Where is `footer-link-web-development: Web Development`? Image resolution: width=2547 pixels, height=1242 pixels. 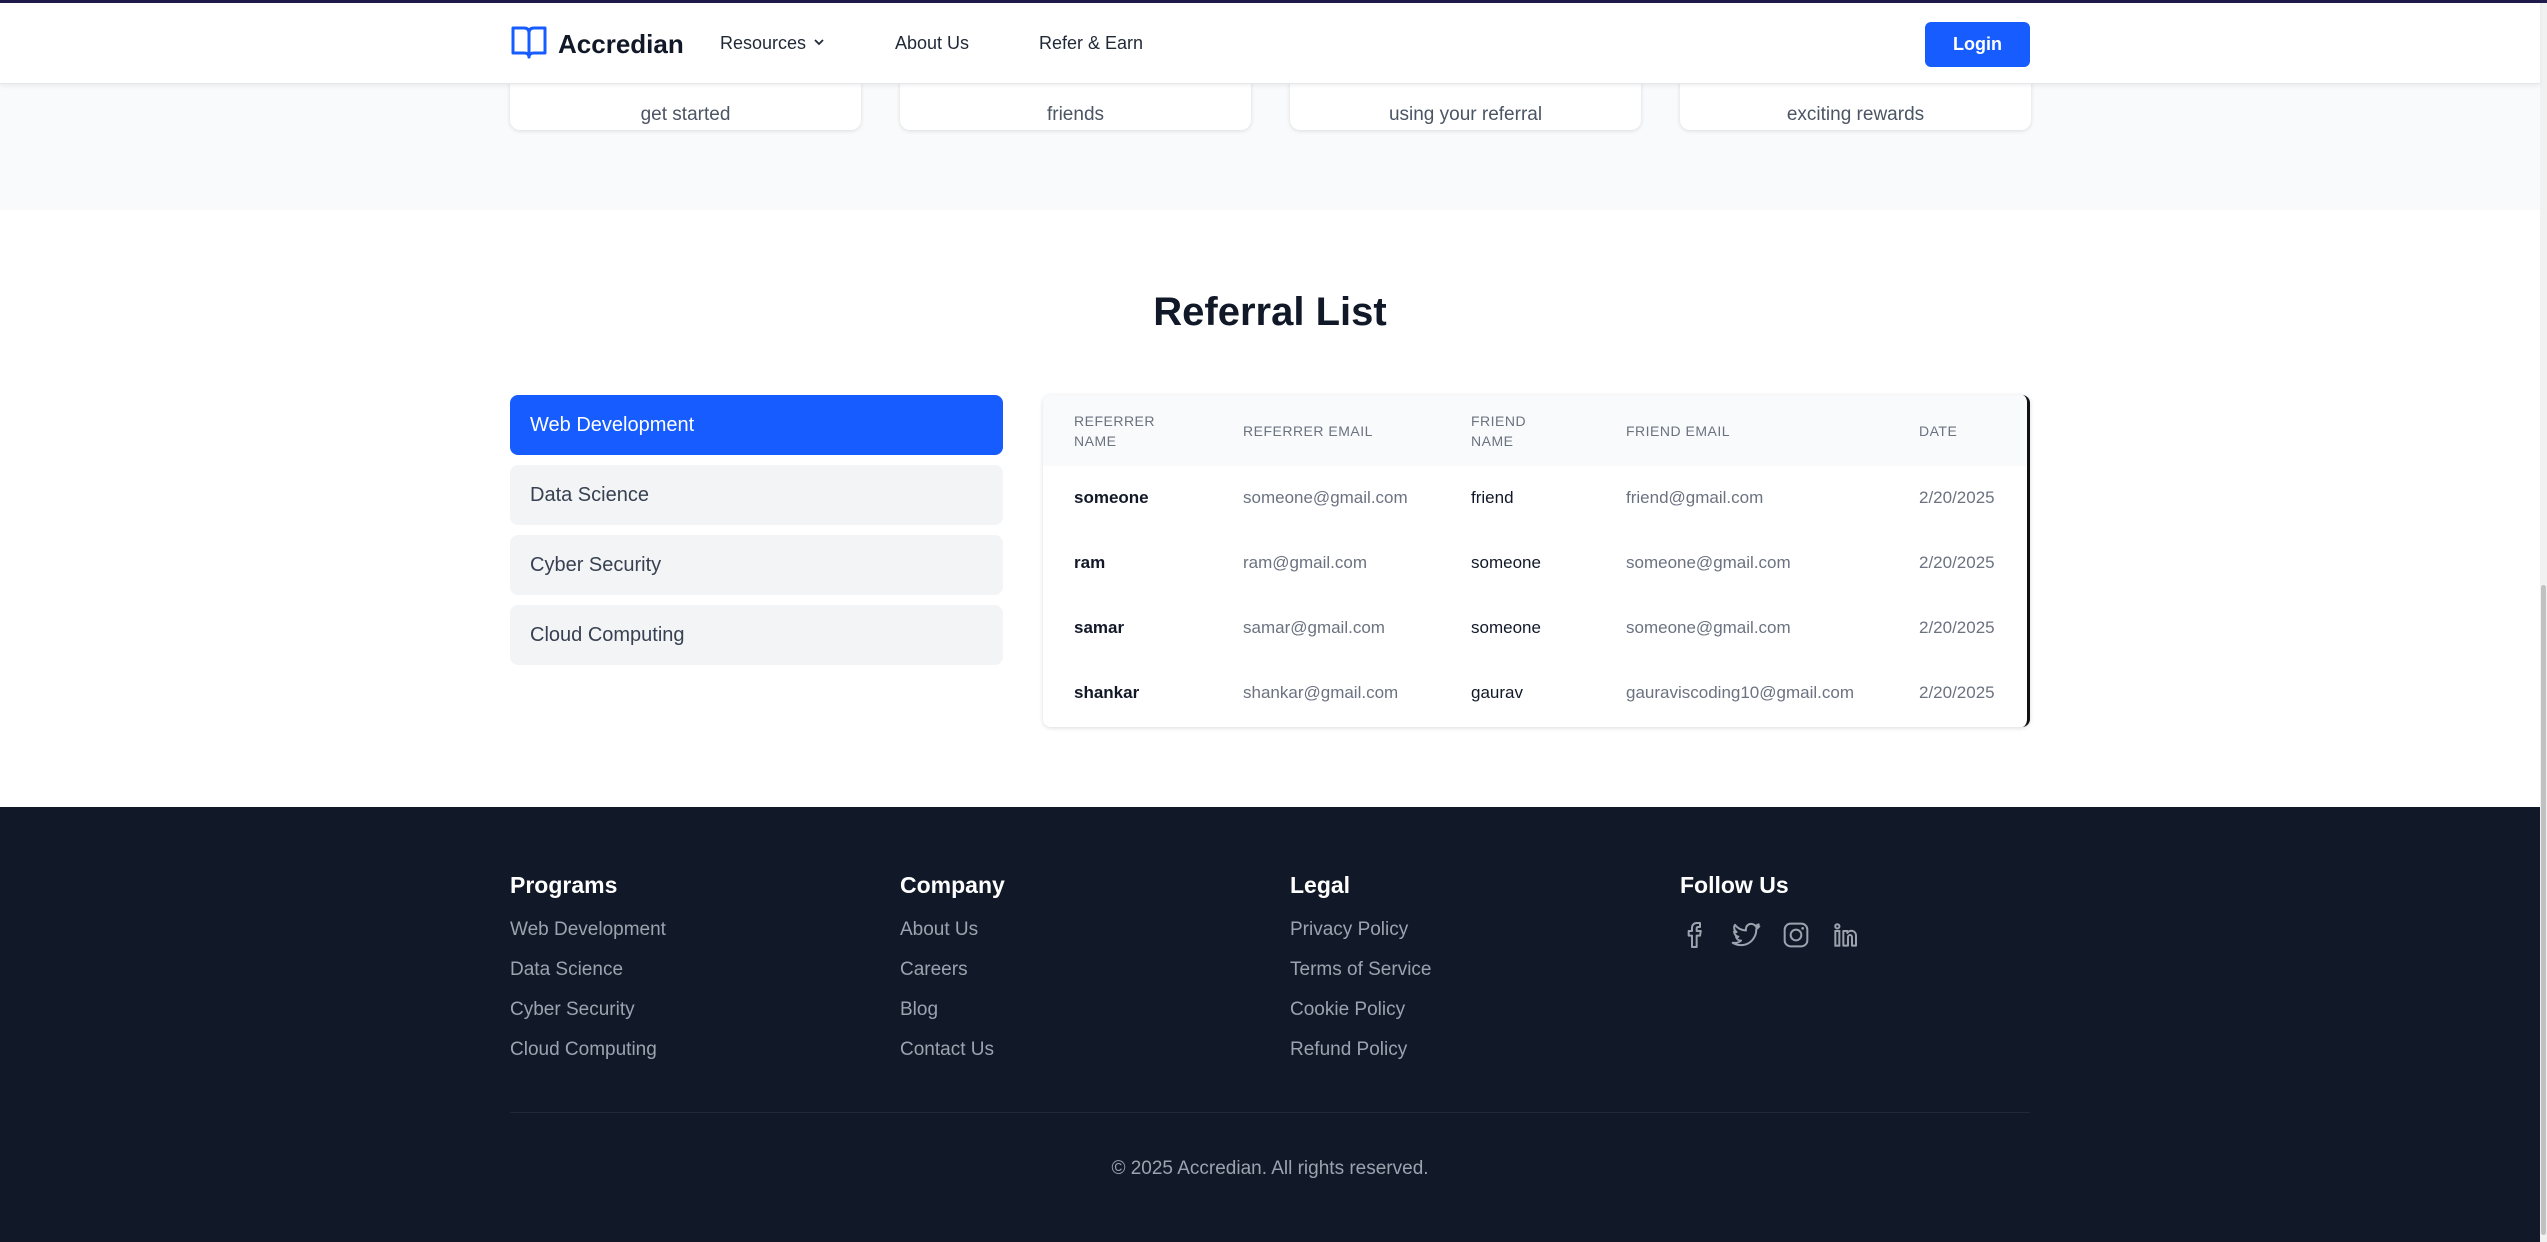
footer-link-web-development: Web Development is located at coordinates (588, 939).